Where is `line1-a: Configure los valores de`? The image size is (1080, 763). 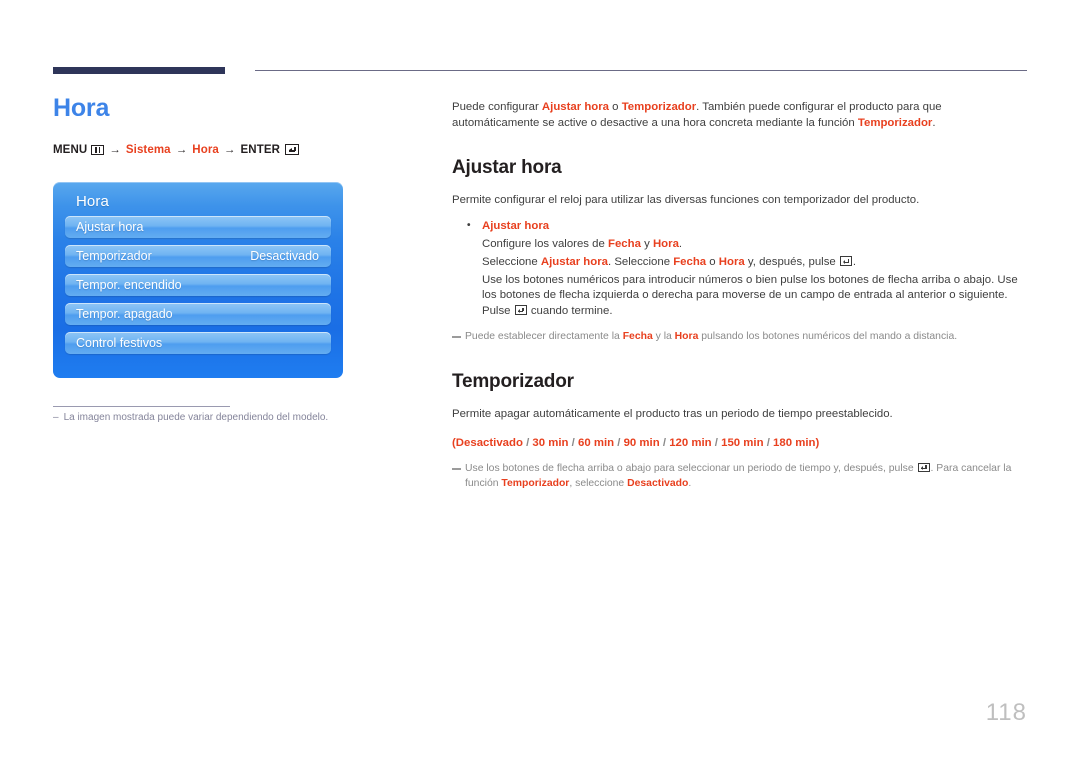
line1-a: Configure los valores de is located at coordinates (545, 244).